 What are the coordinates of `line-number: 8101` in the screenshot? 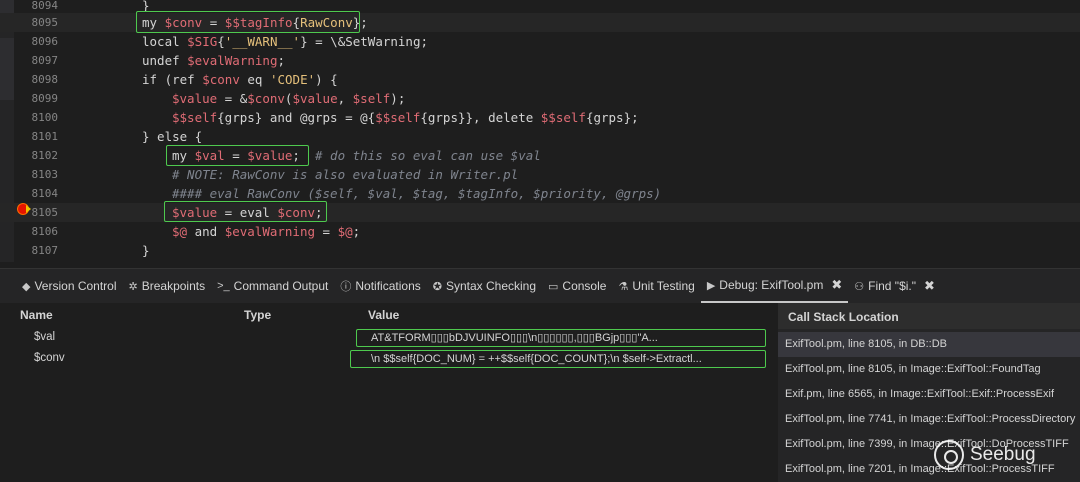 It's located at (45, 136).